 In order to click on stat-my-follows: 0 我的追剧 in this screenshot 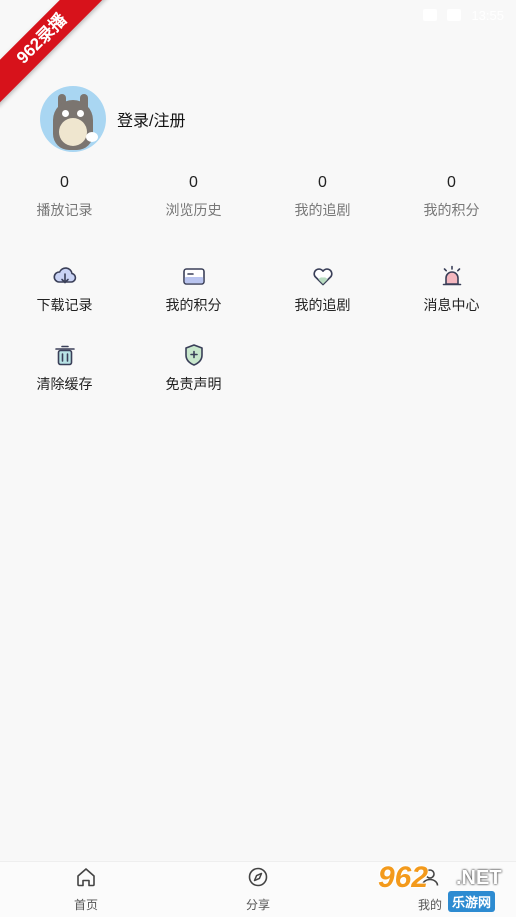, I will do `click(322, 196)`.